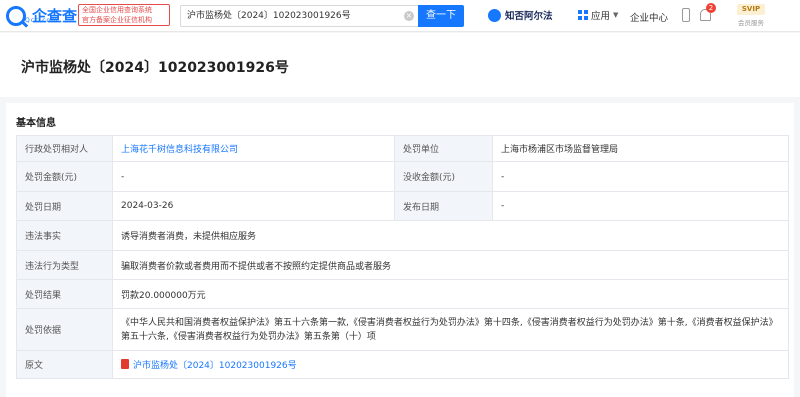  What do you see at coordinates (41, 16) in the screenshot?
I see `qichacha-logo: 企查查` at bounding box center [41, 16].